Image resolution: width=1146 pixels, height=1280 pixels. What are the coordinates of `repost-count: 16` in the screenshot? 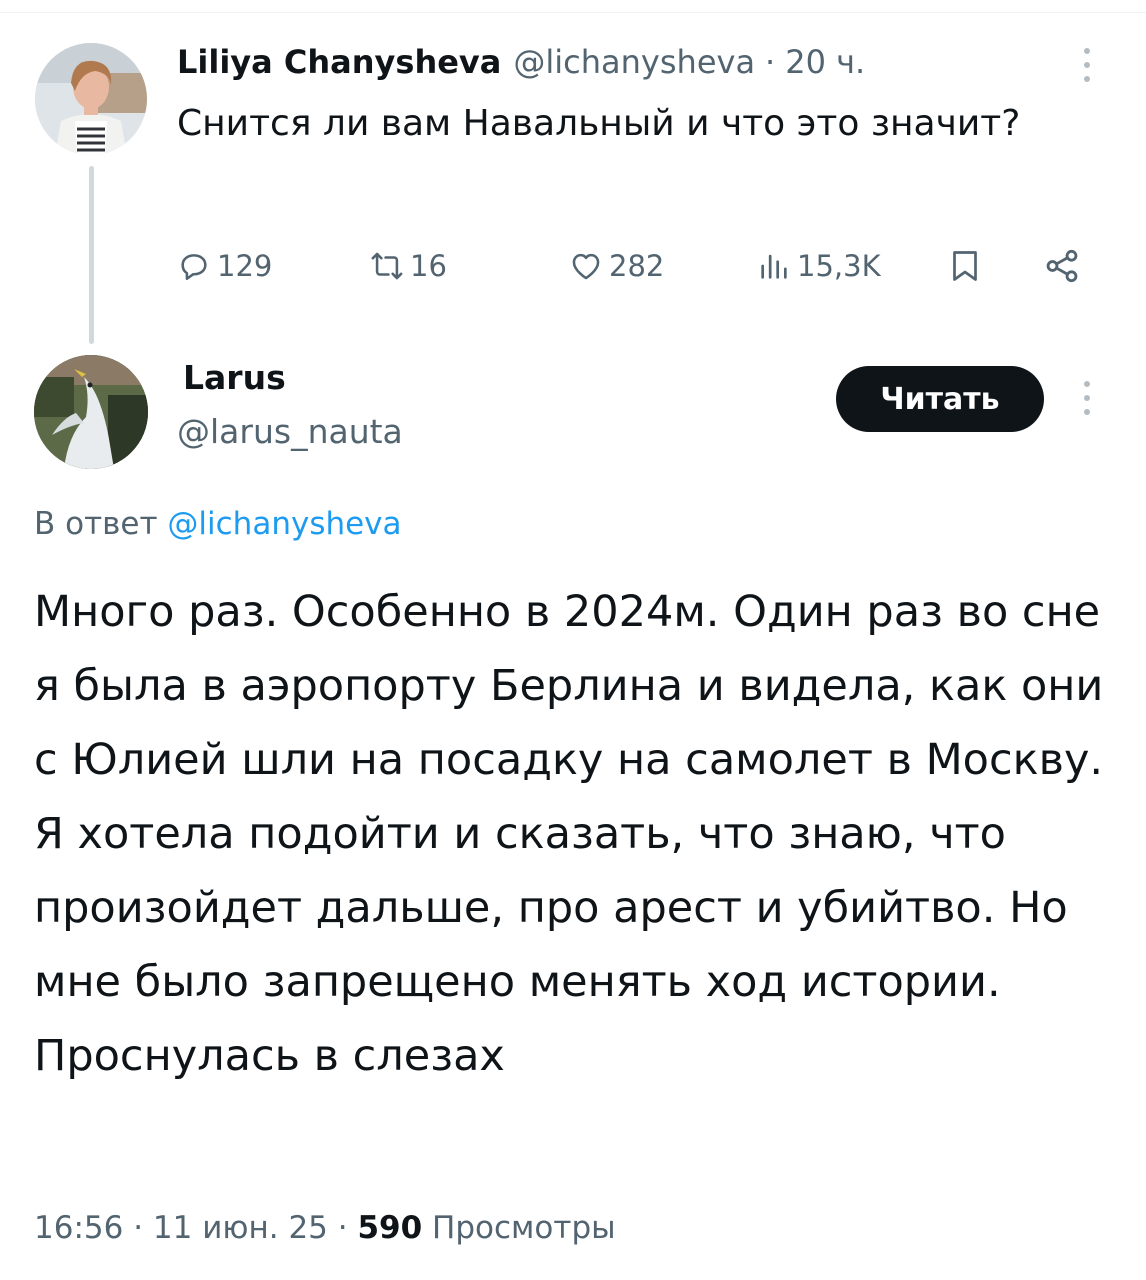 It's located at (428, 266).